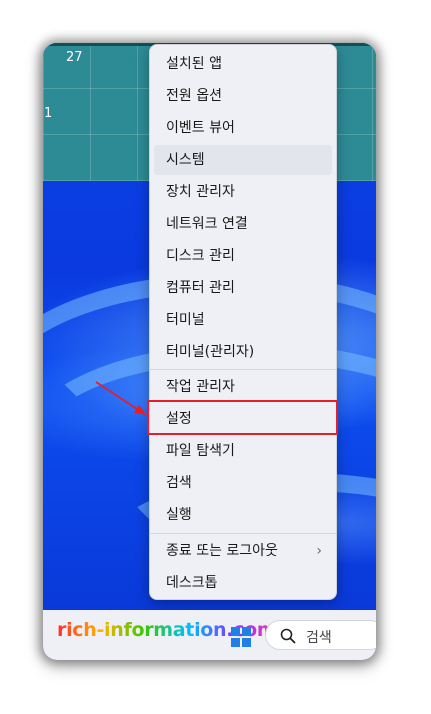 This screenshot has width=431, height=714. What do you see at coordinates (242, 417) in the screenshot?
I see `settings-highlight-box` at bounding box center [242, 417].